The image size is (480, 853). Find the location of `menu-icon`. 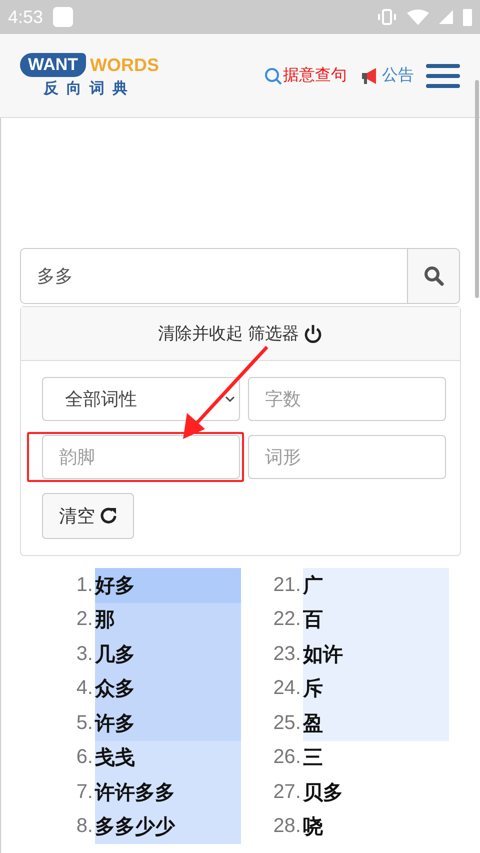

menu-icon is located at coordinates (443, 75).